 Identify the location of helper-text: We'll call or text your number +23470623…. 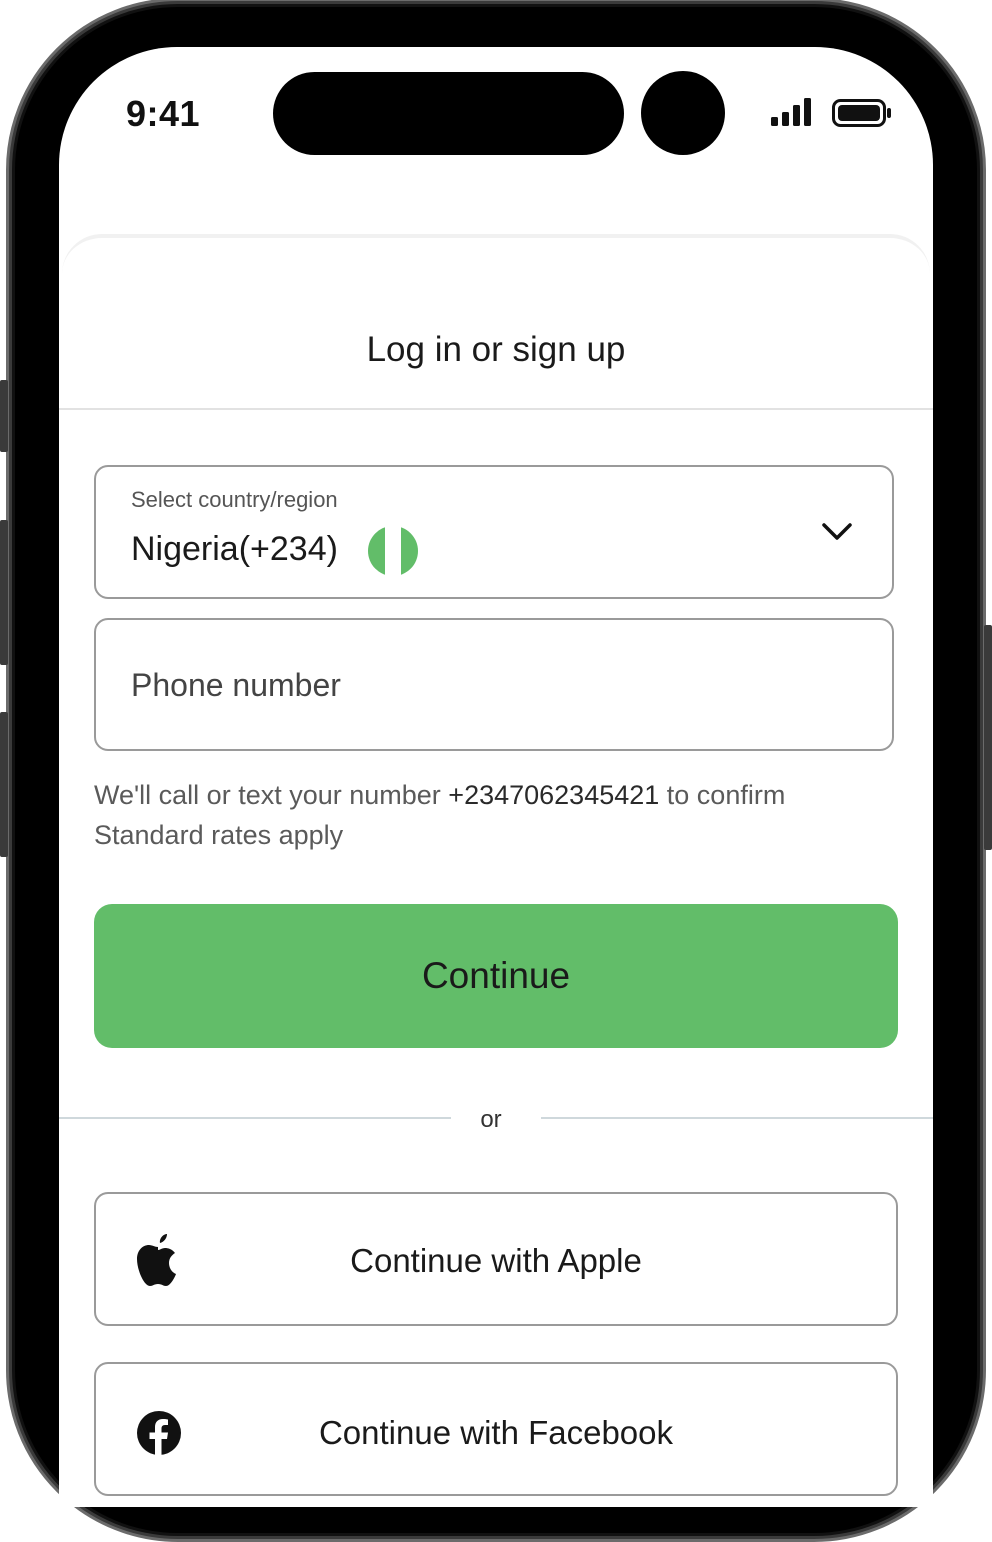
(504, 815).